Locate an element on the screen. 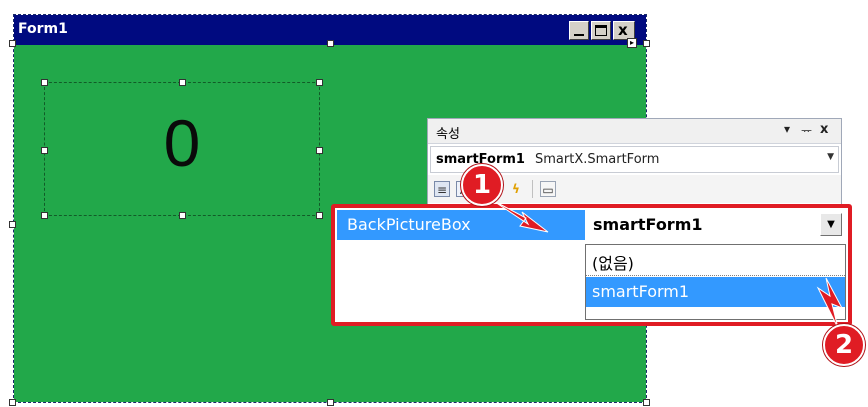 This screenshot has width=868, height=407. callout-arrows is located at coordinates (667, 264).